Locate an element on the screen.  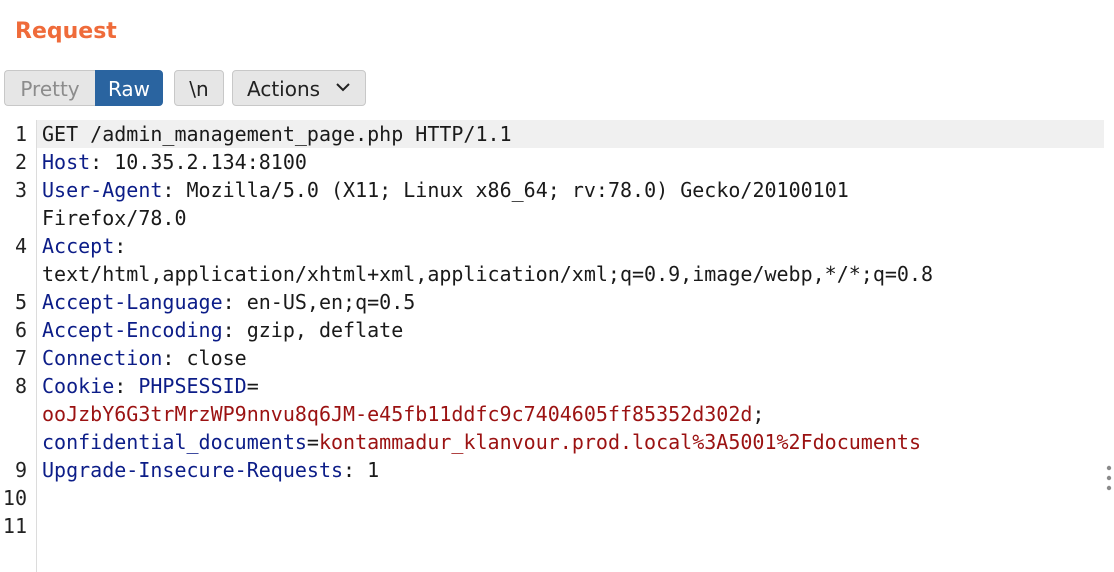
header-value: close is located at coordinates (216, 358).